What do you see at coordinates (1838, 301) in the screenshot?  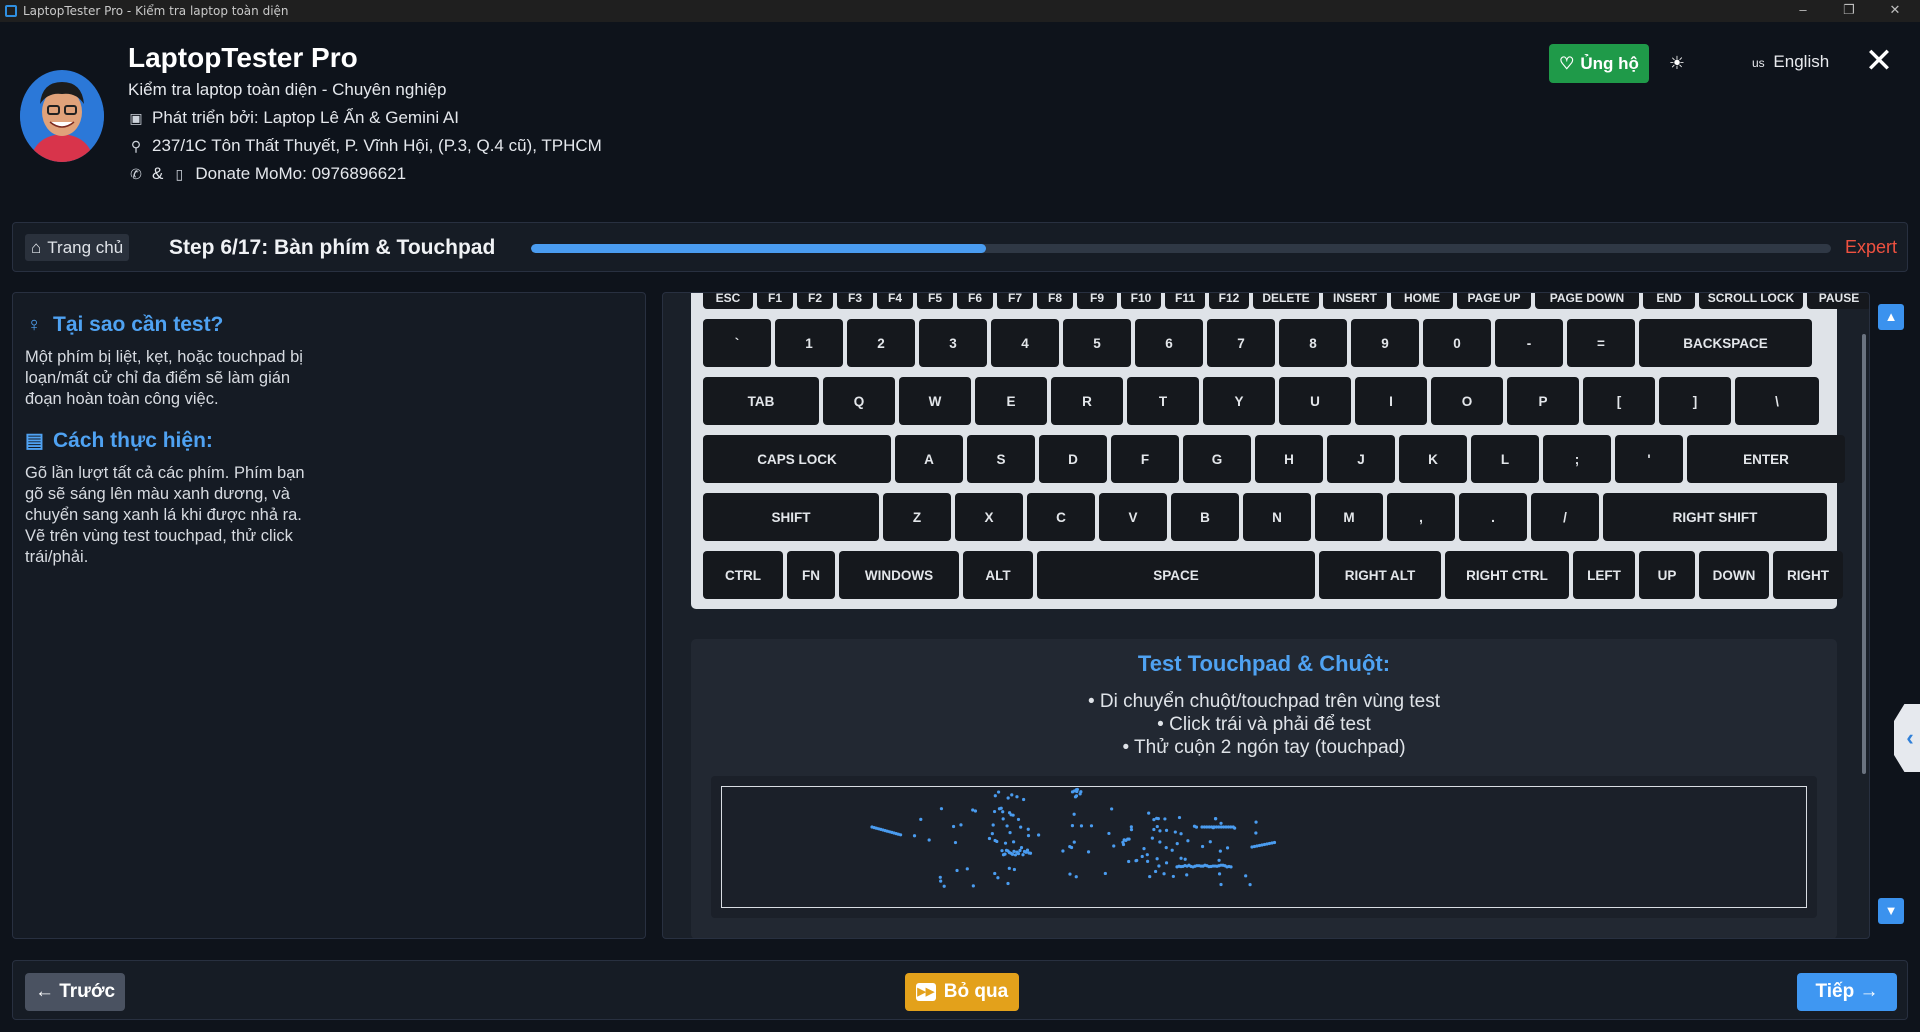 I see `key: PAUSE` at bounding box center [1838, 301].